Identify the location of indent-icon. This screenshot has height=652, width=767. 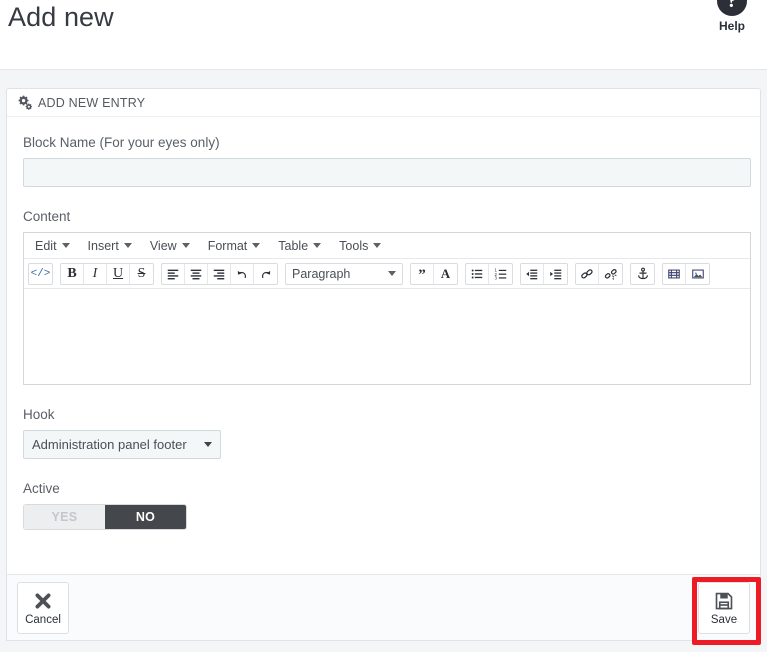
(555, 274).